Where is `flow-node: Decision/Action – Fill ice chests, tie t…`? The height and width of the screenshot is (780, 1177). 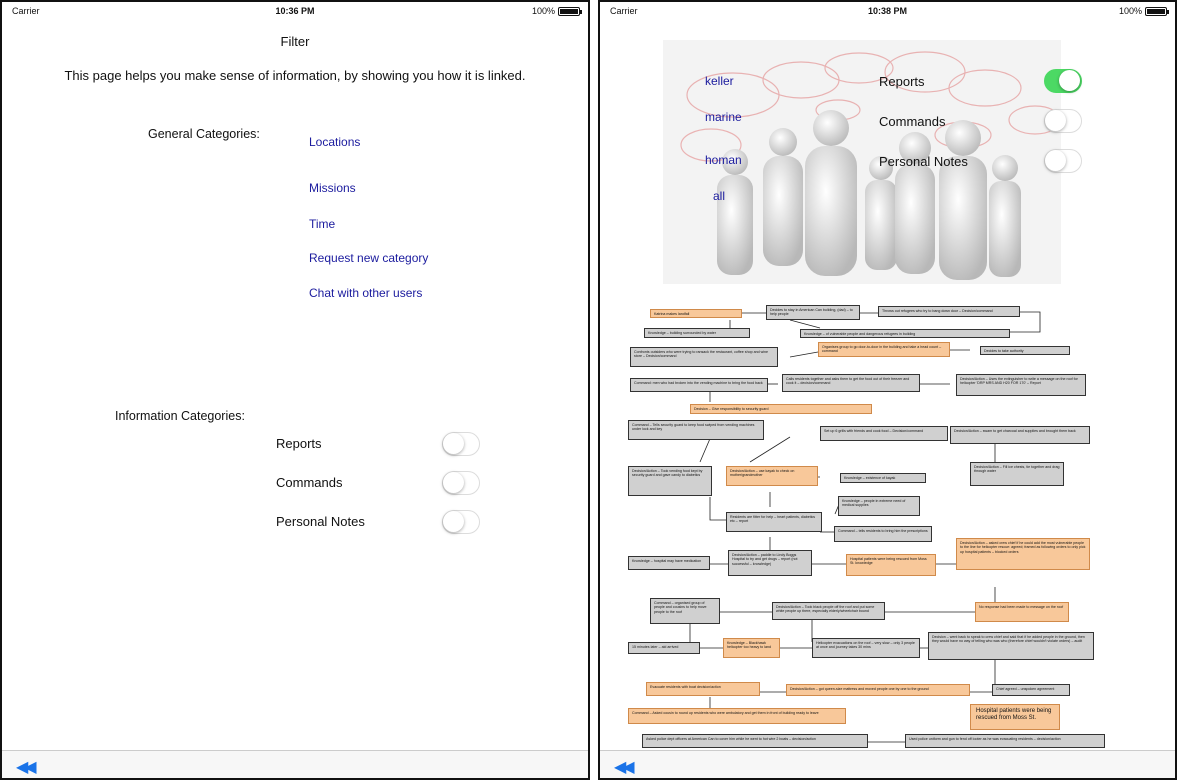
flow-node: Decision/Action – Fill ice chests, tie t… is located at coordinates (1017, 474).